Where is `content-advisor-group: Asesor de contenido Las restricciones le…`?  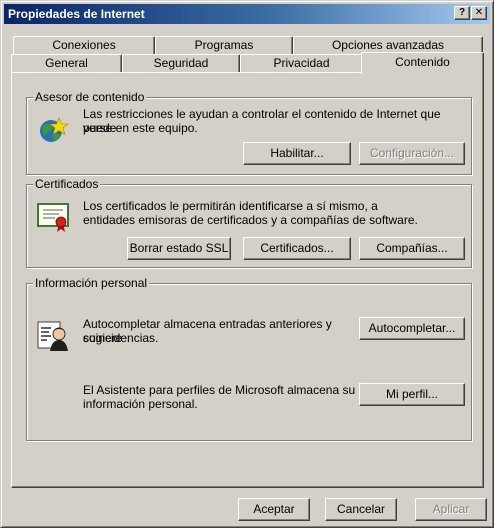
content-advisor-group: Asesor de contenido Las restricciones le… is located at coordinates (249, 132).